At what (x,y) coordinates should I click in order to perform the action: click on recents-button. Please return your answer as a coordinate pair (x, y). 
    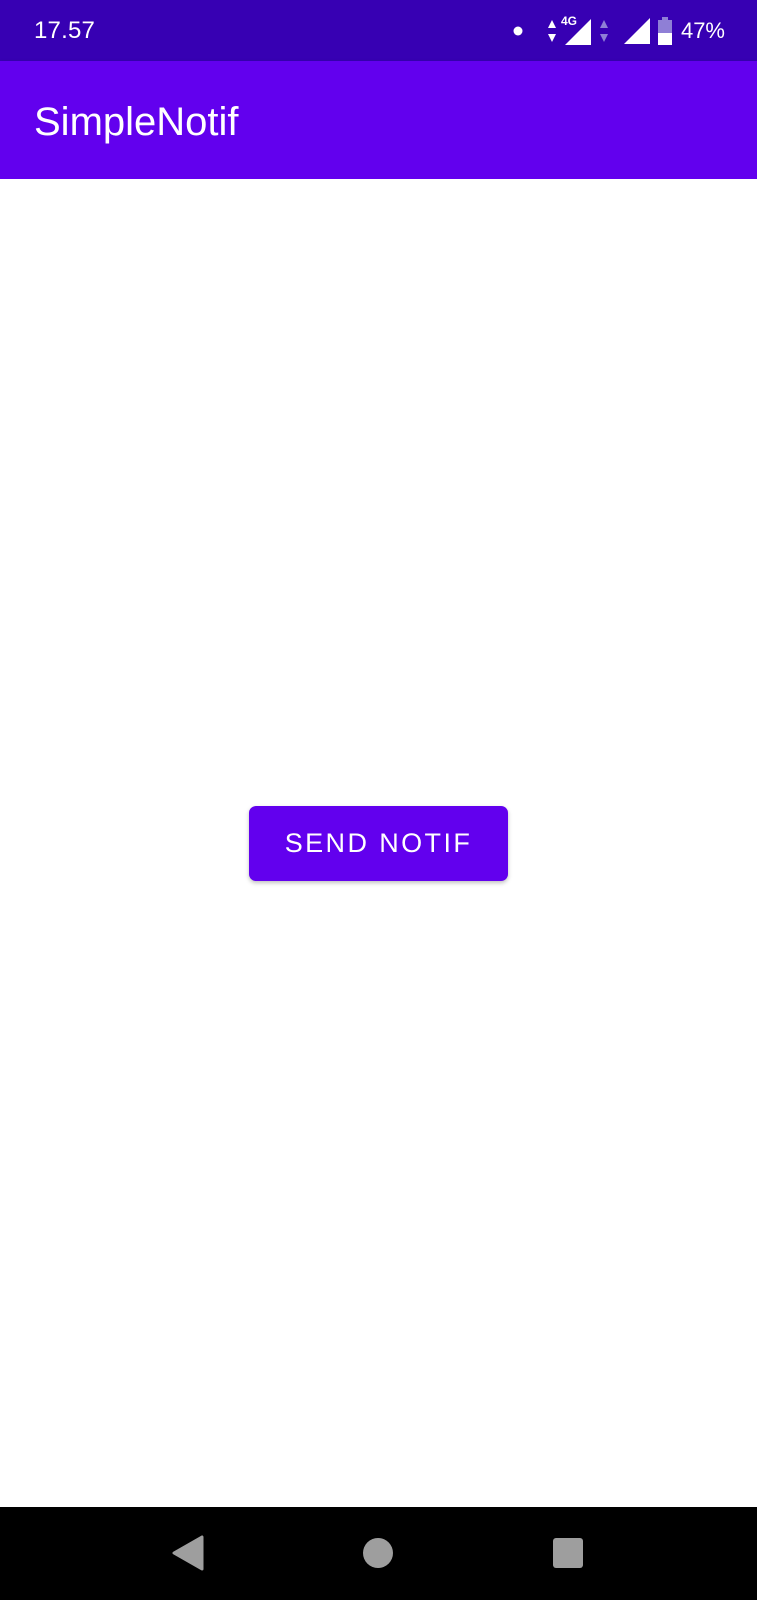
    Looking at the image, I should click on (568, 1553).